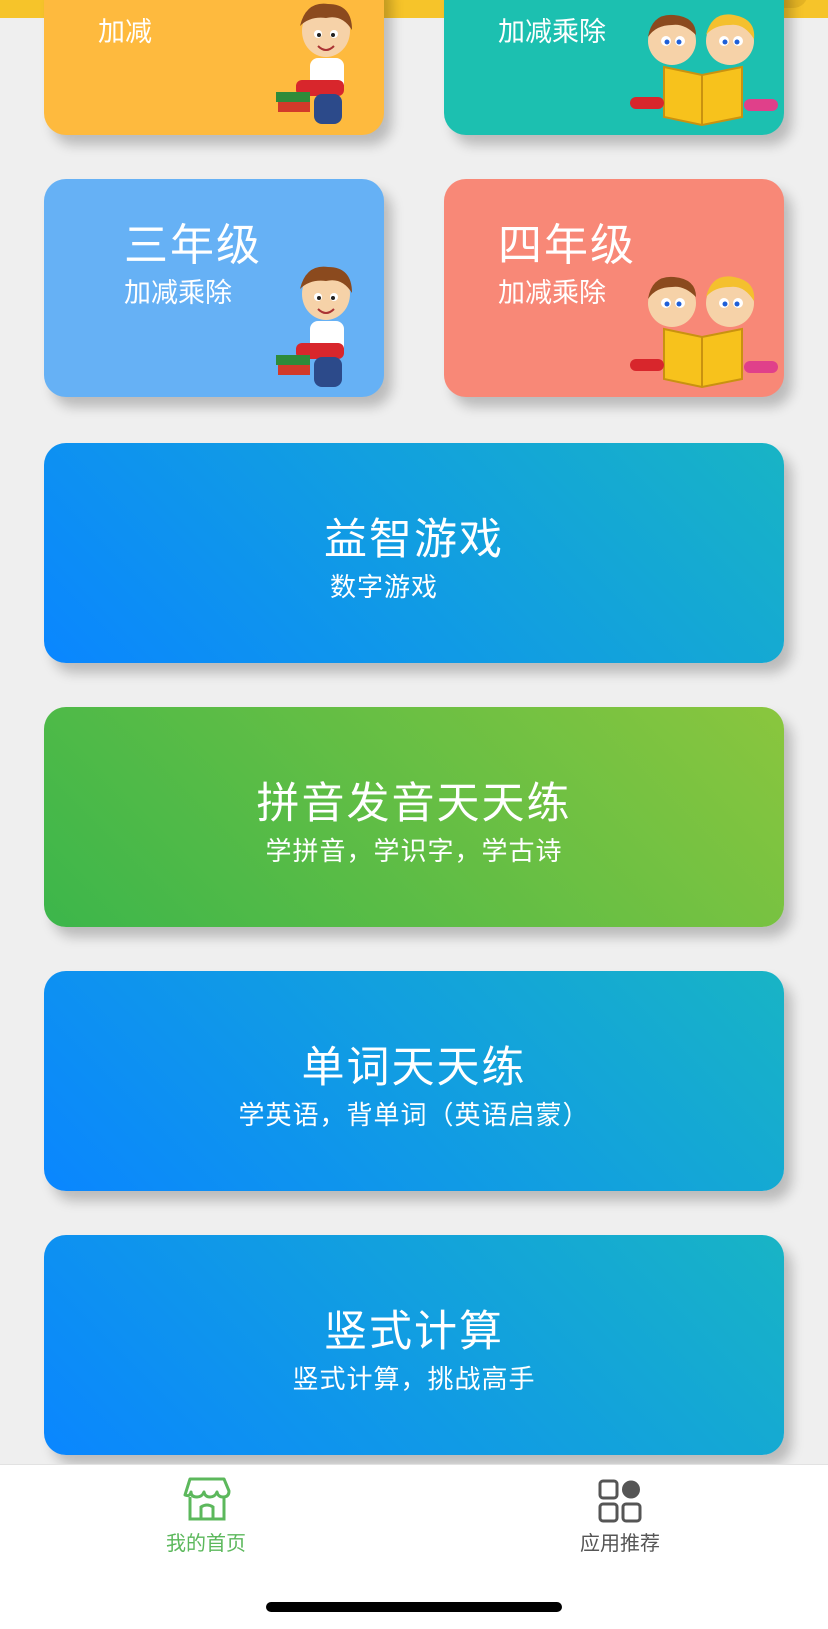 This screenshot has height=1629, width=828. Describe the element at coordinates (414, 852) in the screenshot. I see `feature-subtitle: 学拼音，学识字，学古诗` at that location.